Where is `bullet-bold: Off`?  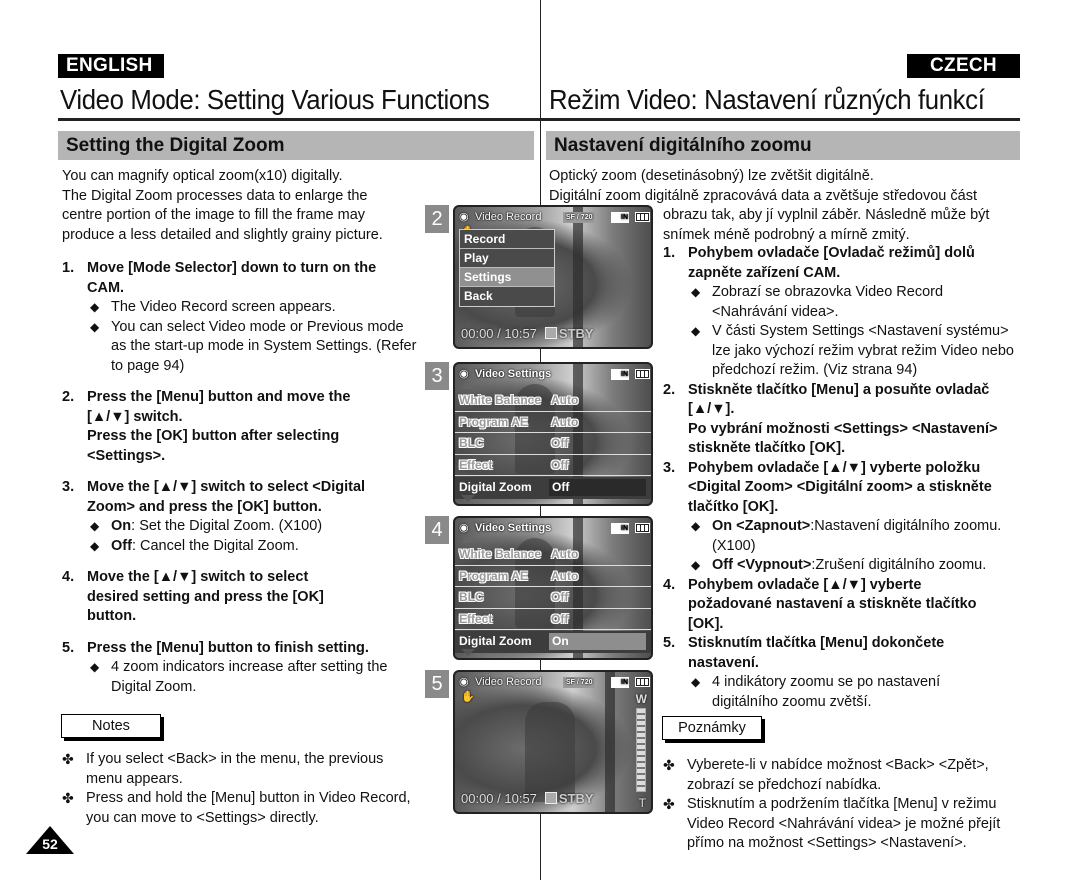
bullet-bold: Off is located at coordinates (121, 545).